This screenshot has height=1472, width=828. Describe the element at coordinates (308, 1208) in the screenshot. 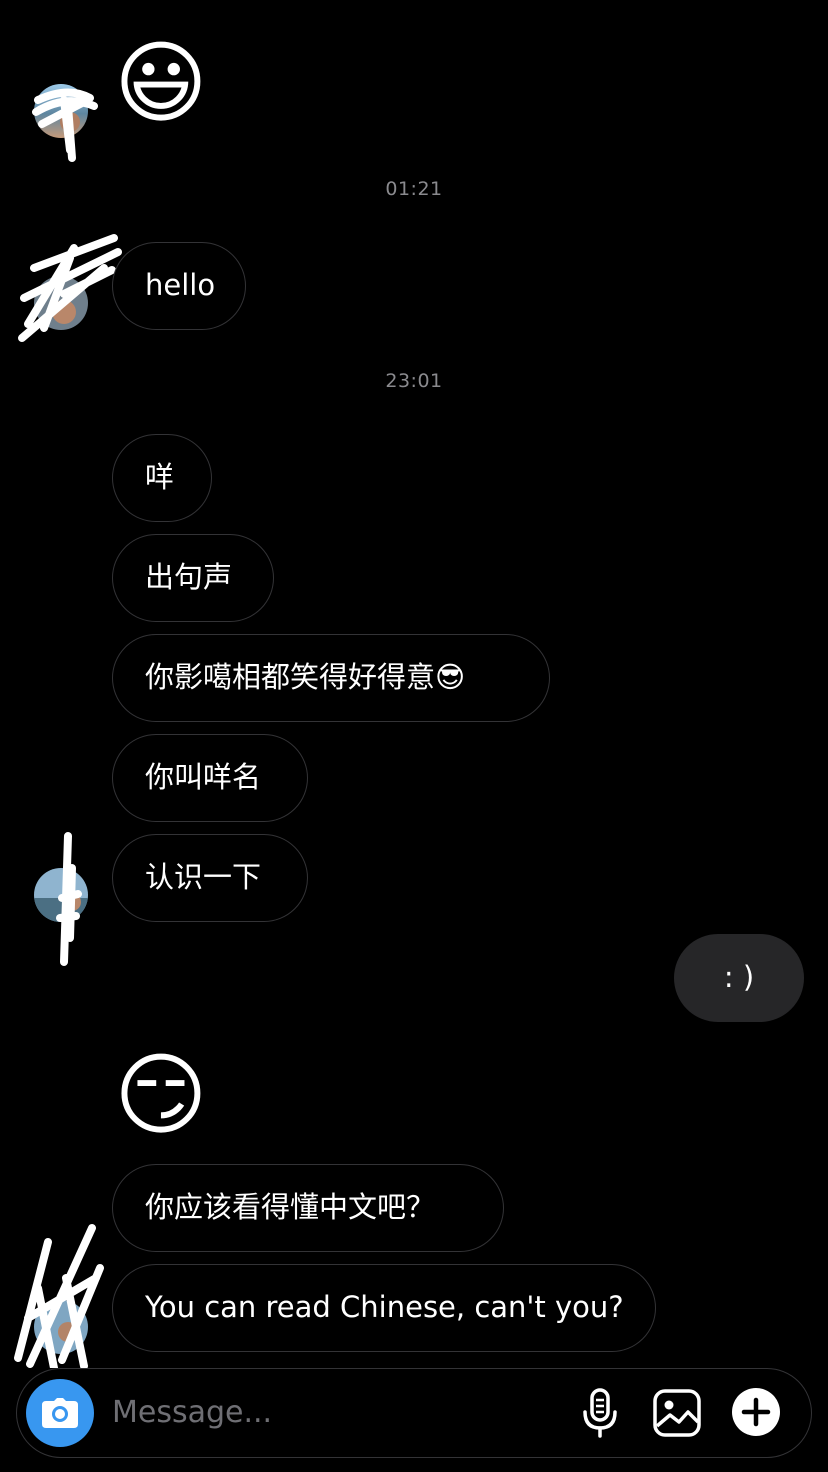

I see `message-bubble: 你应该看得懂中文吧？` at that location.